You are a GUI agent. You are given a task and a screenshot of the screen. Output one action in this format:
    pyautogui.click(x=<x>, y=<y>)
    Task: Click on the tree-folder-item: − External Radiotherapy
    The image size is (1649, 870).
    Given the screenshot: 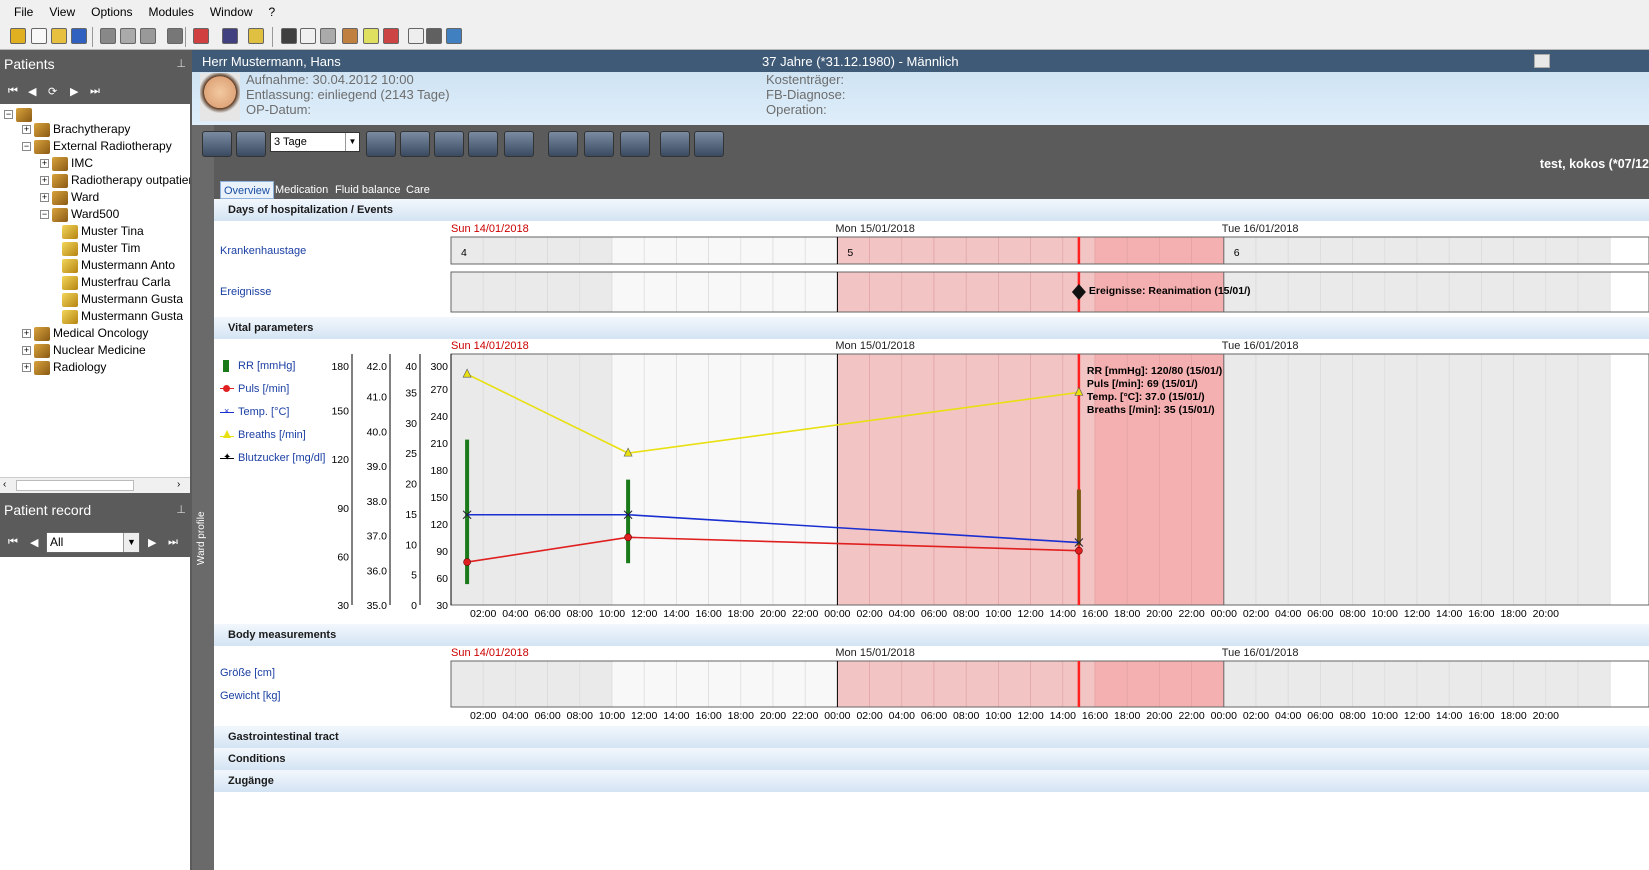 What is the action you would take?
    pyautogui.click(x=97, y=146)
    